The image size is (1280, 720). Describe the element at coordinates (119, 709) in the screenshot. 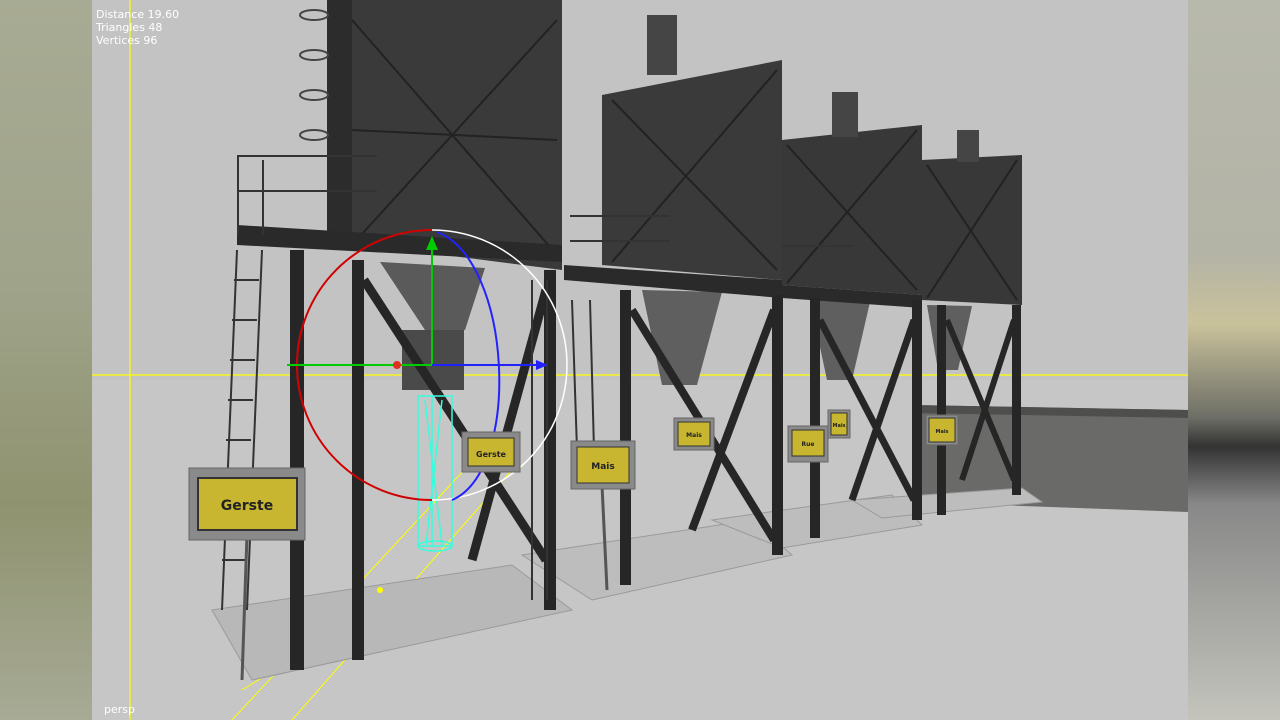

I see `camera-label: persp` at that location.